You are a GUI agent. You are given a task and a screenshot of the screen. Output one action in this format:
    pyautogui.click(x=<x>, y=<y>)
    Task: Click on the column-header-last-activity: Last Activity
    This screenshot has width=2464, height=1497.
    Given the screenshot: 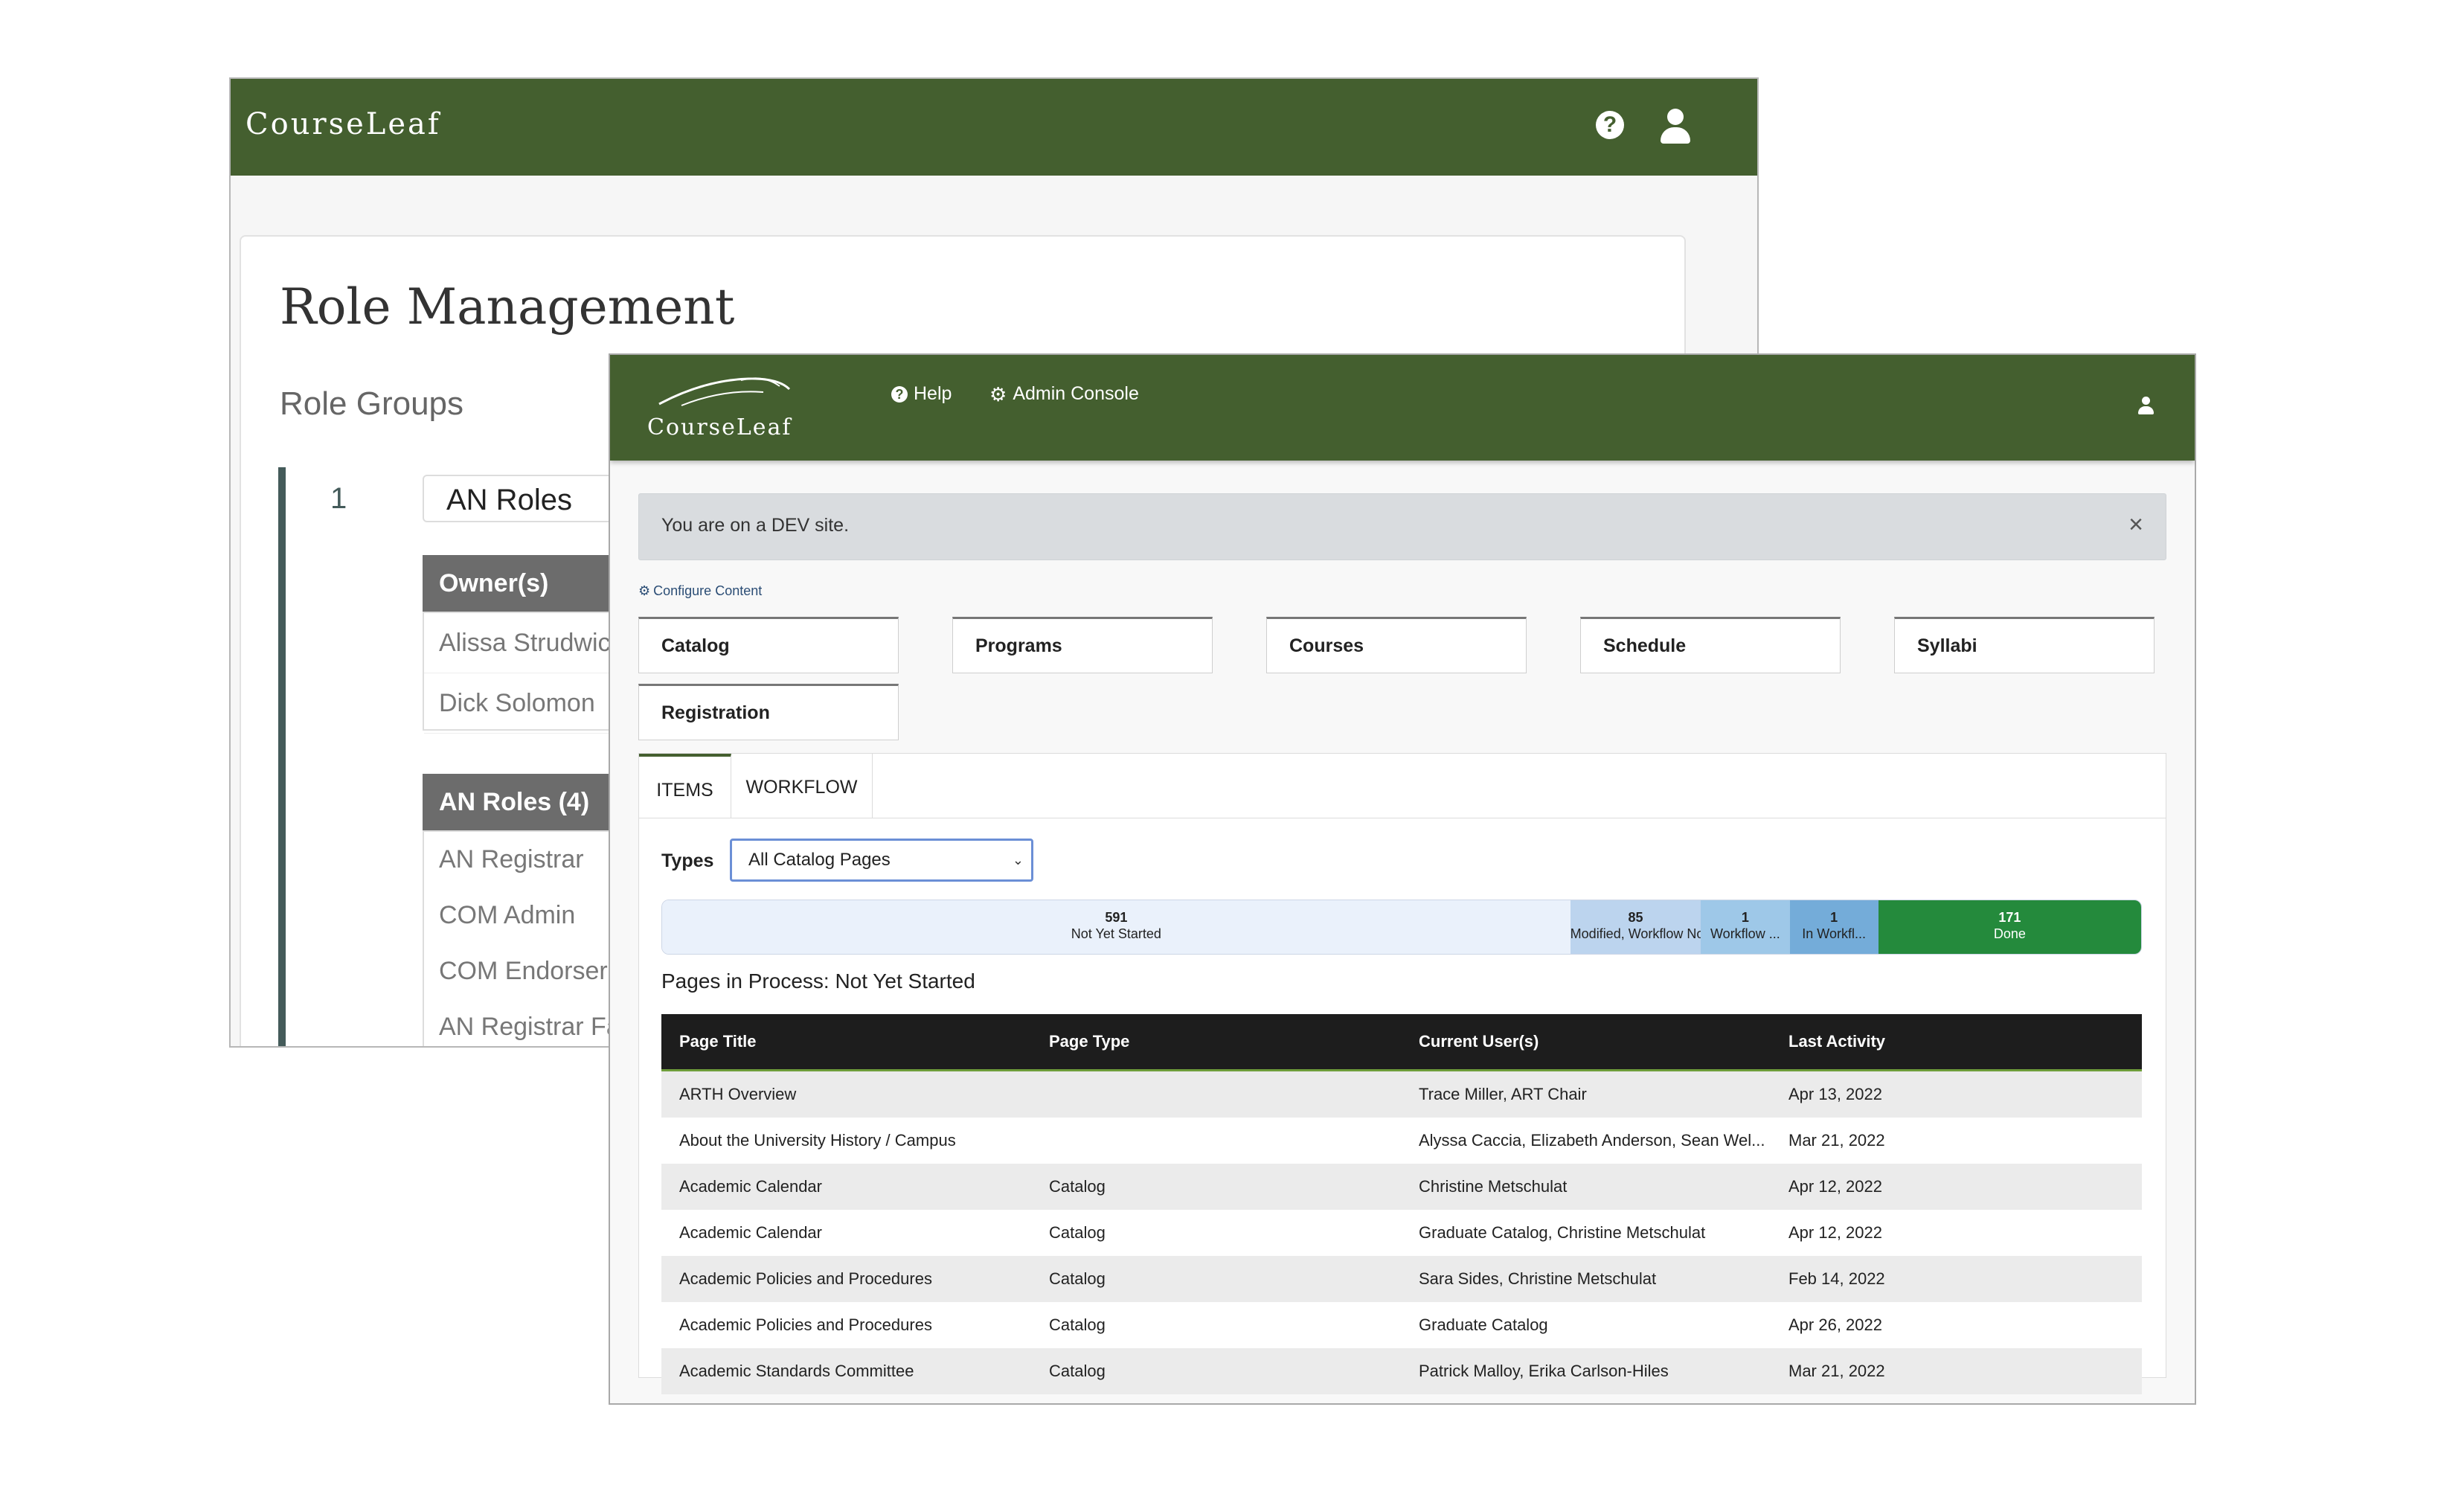 What is the action you would take?
    pyautogui.click(x=1956, y=1042)
    